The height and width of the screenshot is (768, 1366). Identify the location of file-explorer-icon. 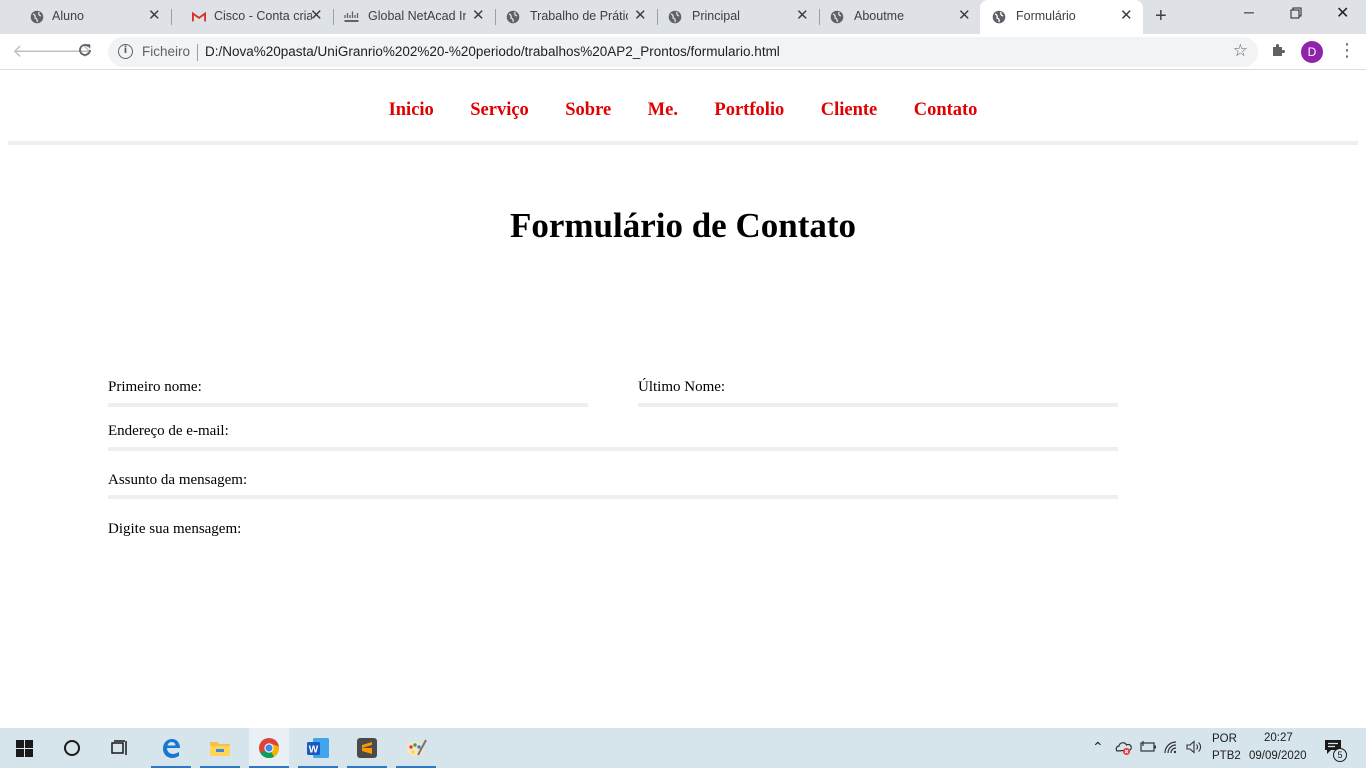
(220, 748).